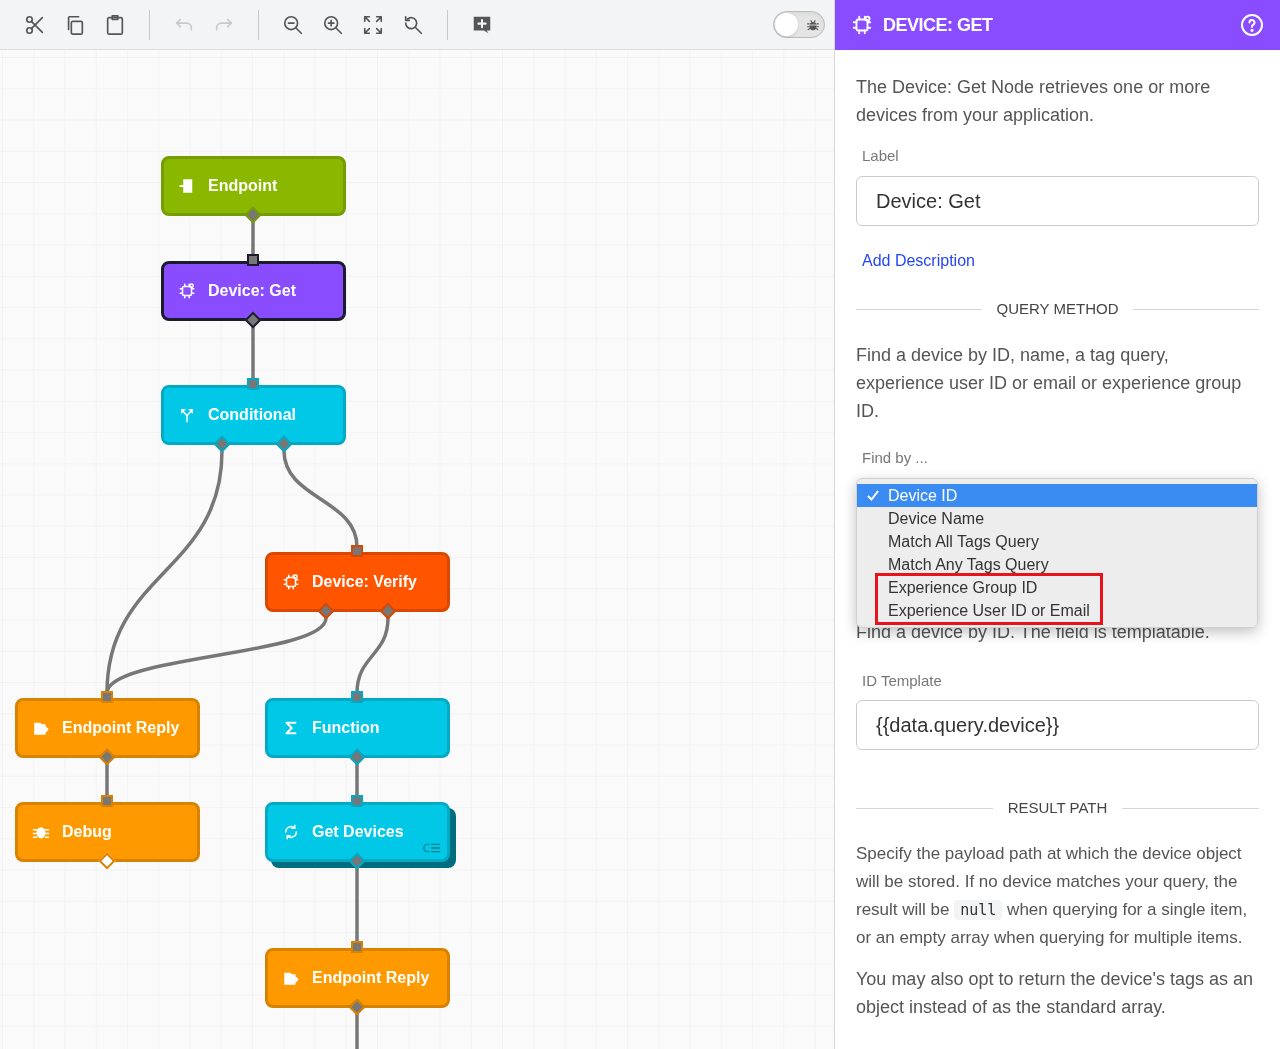 The image size is (1280, 1049). I want to click on add-description-link: Add Description, so click(918, 261).